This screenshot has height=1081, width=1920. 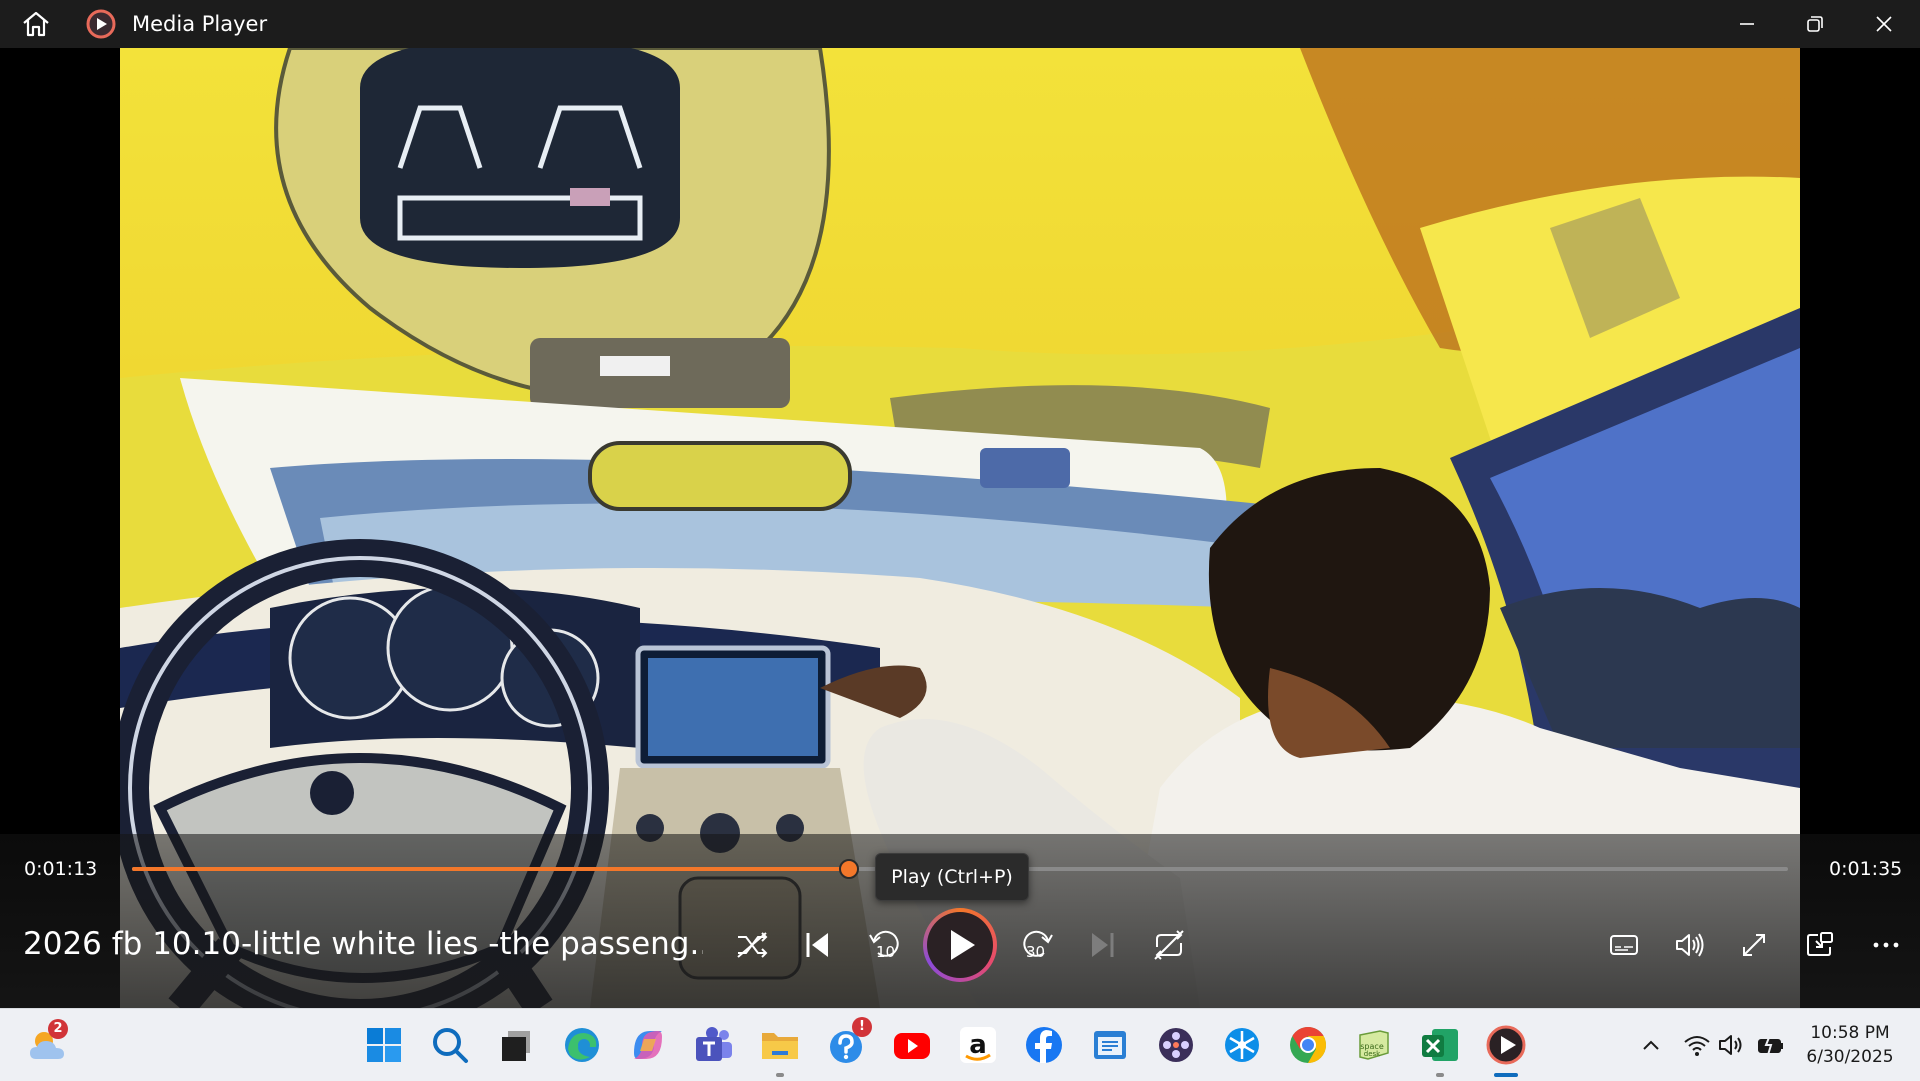 I want to click on battery-charging-icon, so click(x=1770, y=1045).